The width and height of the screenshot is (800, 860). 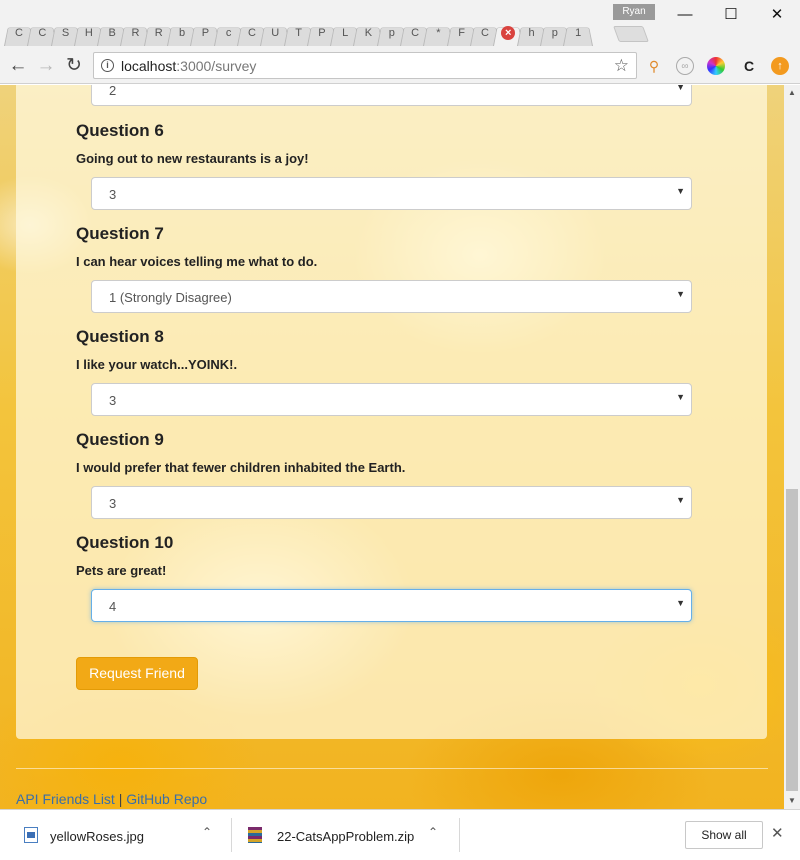 I want to click on tab: C, so click(x=42, y=33).